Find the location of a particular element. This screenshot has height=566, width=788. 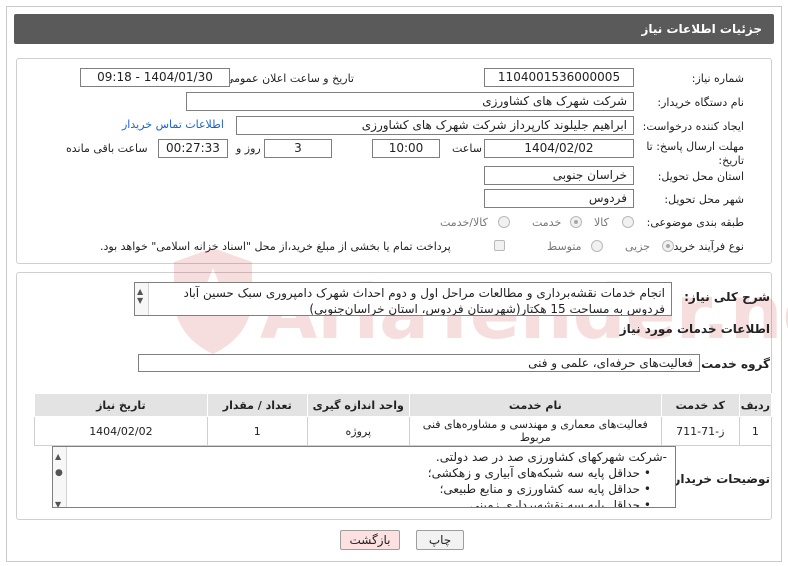

province-field: خراسان جنوبی is located at coordinates (559, 175).